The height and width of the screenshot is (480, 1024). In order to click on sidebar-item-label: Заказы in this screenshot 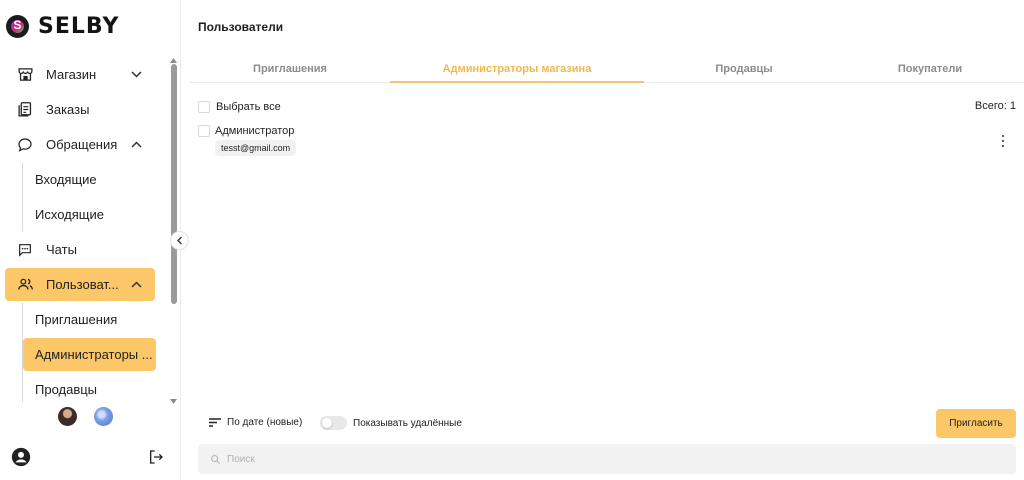, I will do `click(68, 109)`.